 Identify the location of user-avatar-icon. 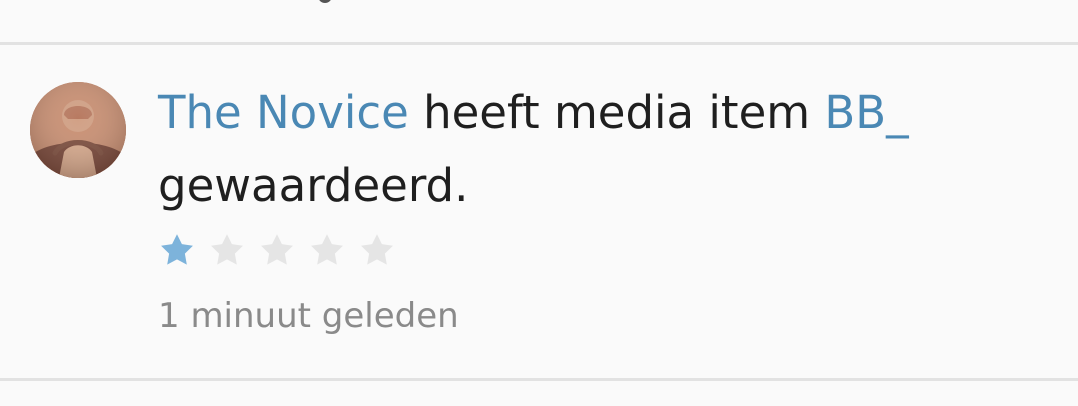
(78, 130).